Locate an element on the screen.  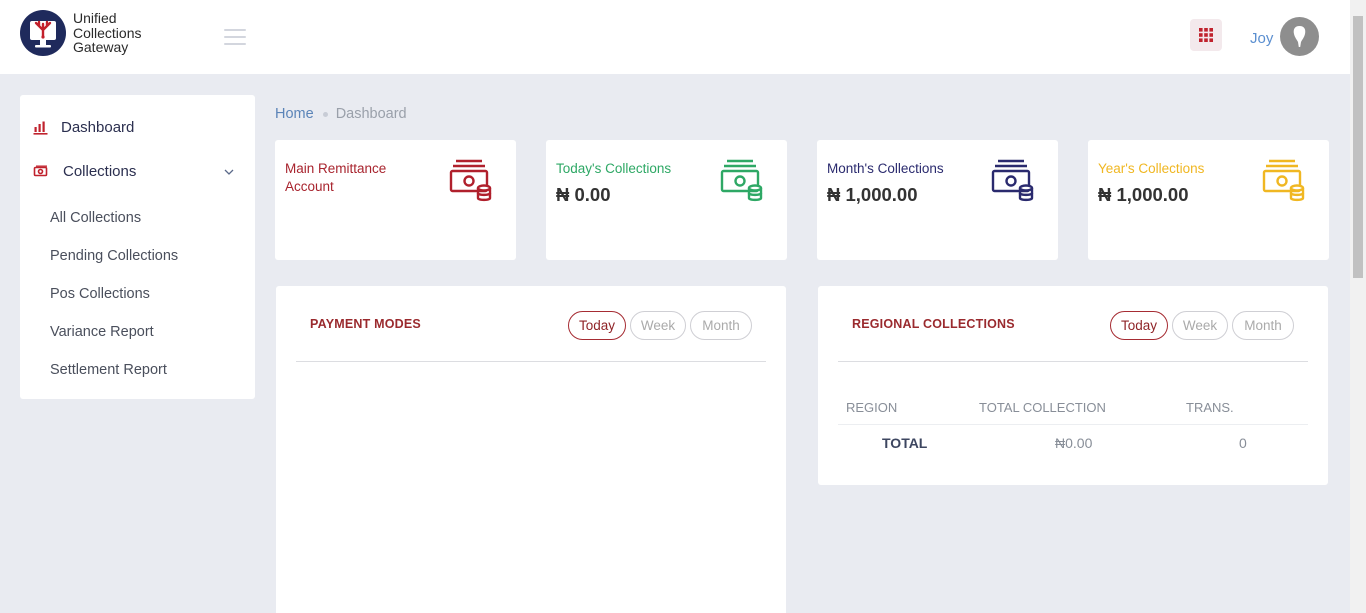
page-scrollbar is located at coordinates (1358, 306).